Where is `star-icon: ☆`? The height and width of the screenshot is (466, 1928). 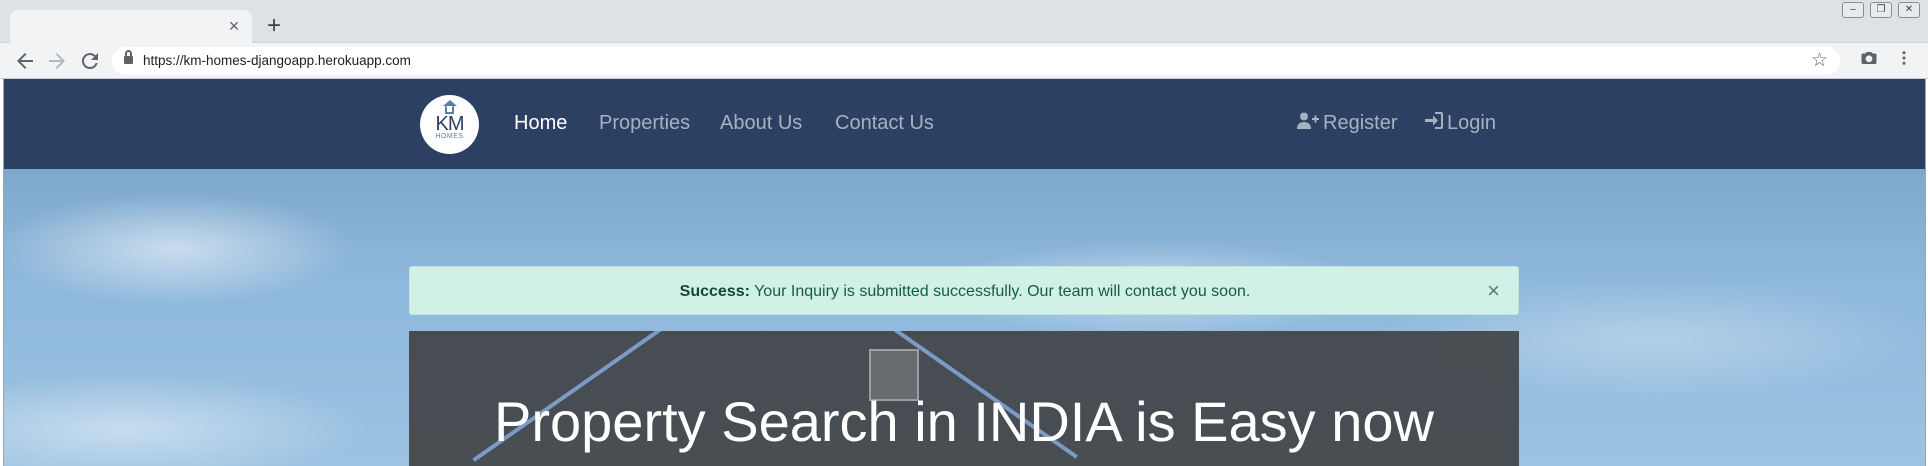
star-icon: ☆ is located at coordinates (1819, 60).